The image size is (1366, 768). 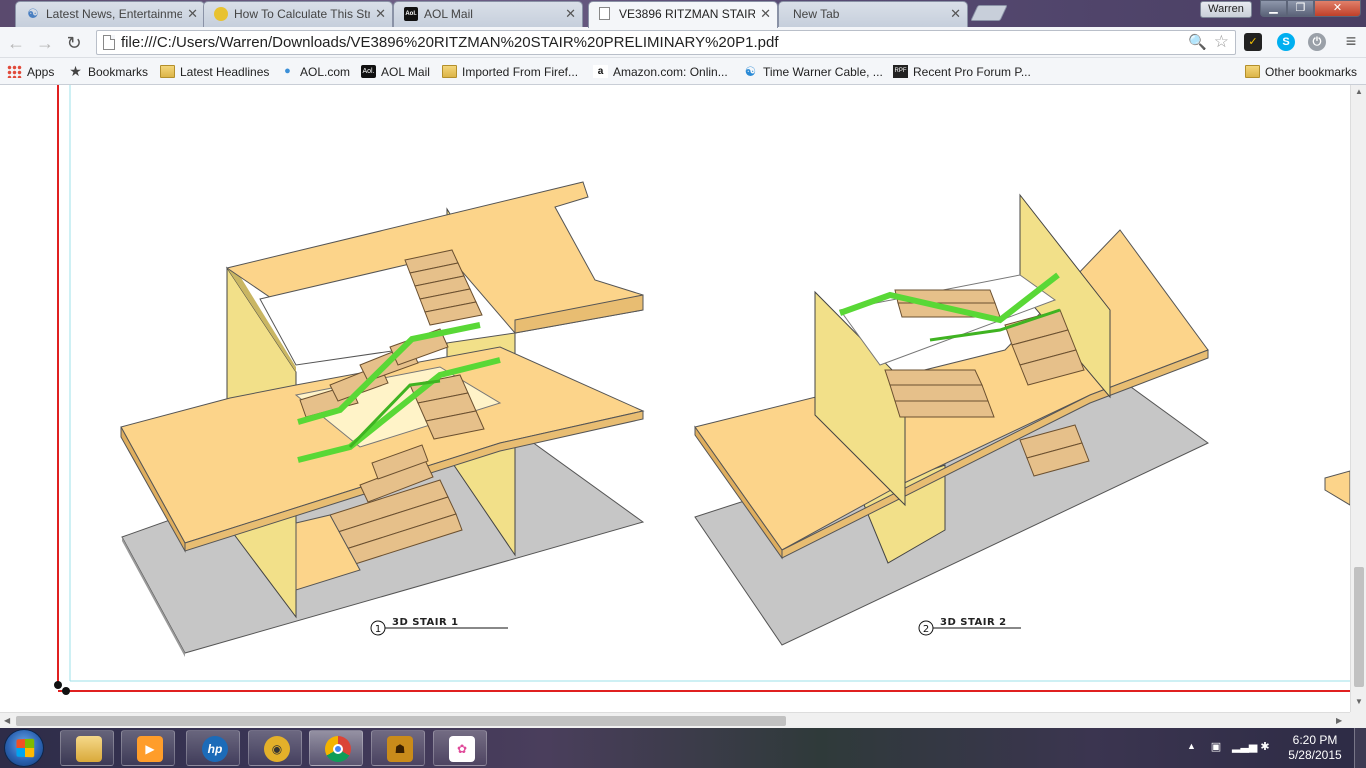 I want to click on speaker-icon: ◉, so click(x=277, y=749).